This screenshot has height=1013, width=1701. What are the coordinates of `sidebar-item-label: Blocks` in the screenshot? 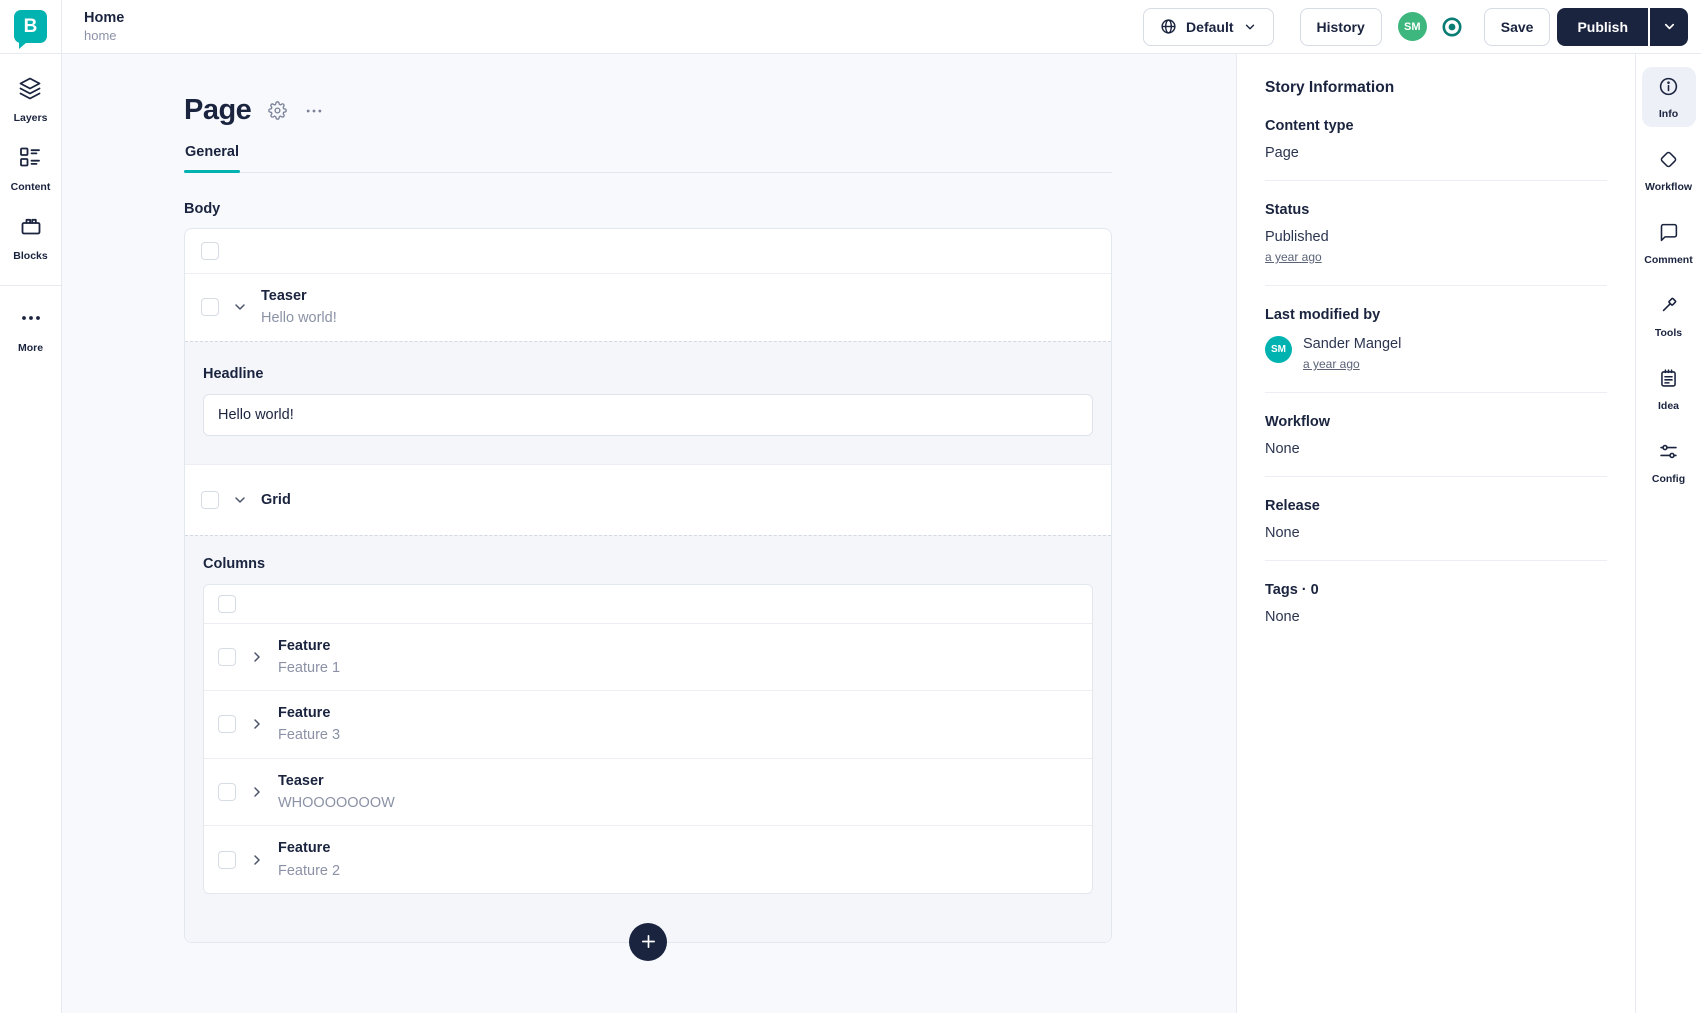 It's located at (30, 256).